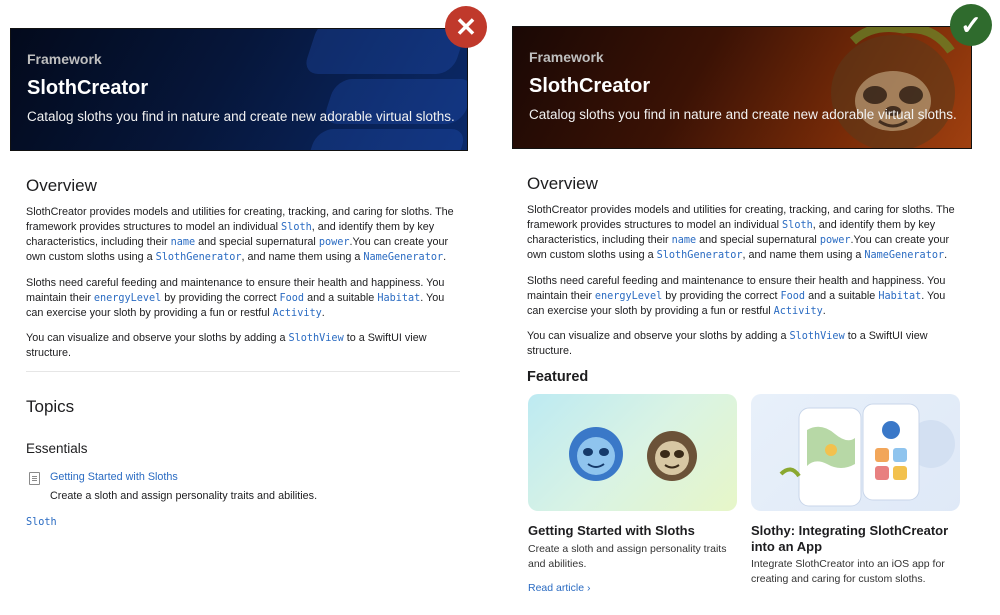 Image resolution: width=1000 pixels, height=615 pixels. I want to click on topic-link-getting-started: Getting Started with Sloths, so click(114, 477).